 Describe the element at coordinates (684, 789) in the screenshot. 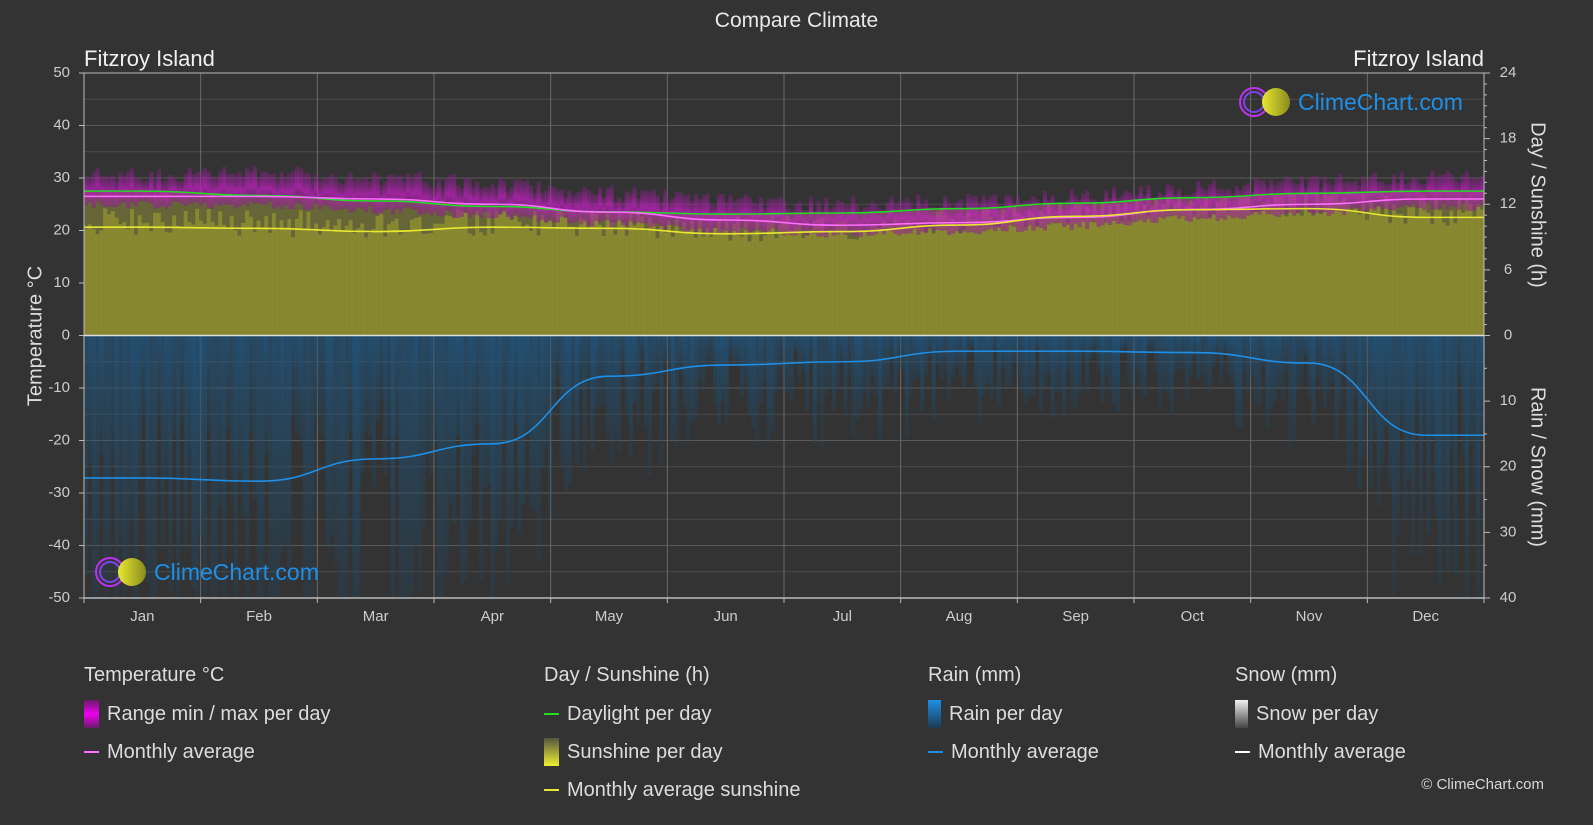

I see `legend-label: Monthly average sunshine` at that location.